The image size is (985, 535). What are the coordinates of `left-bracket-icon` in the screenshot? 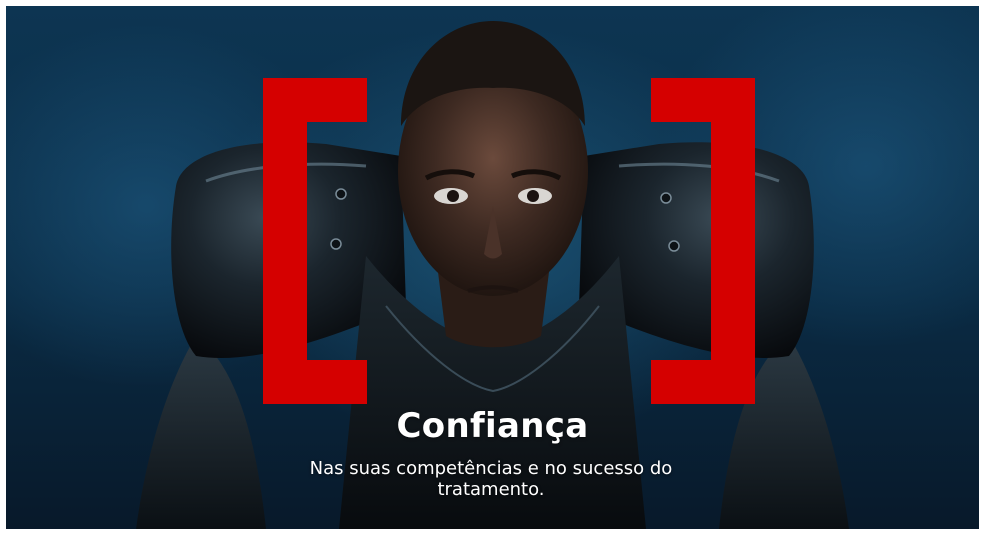 It's located at (315, 241).